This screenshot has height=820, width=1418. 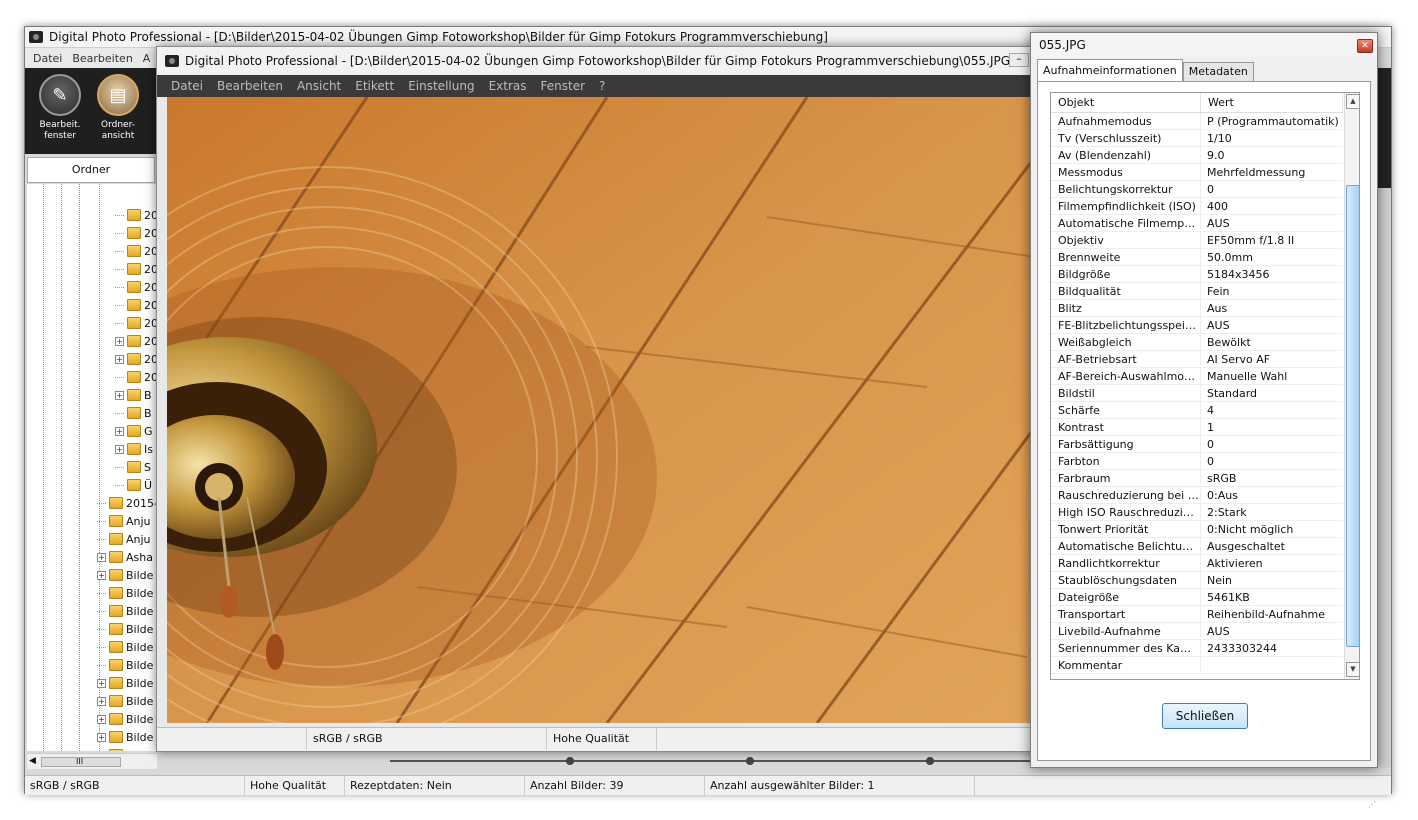 What do you see at coordinates (1197, 512) in the screenshot?
I see `table-row: High ISO Rauschreduzierung 2:Stark` at bounding box center [1197, 512].